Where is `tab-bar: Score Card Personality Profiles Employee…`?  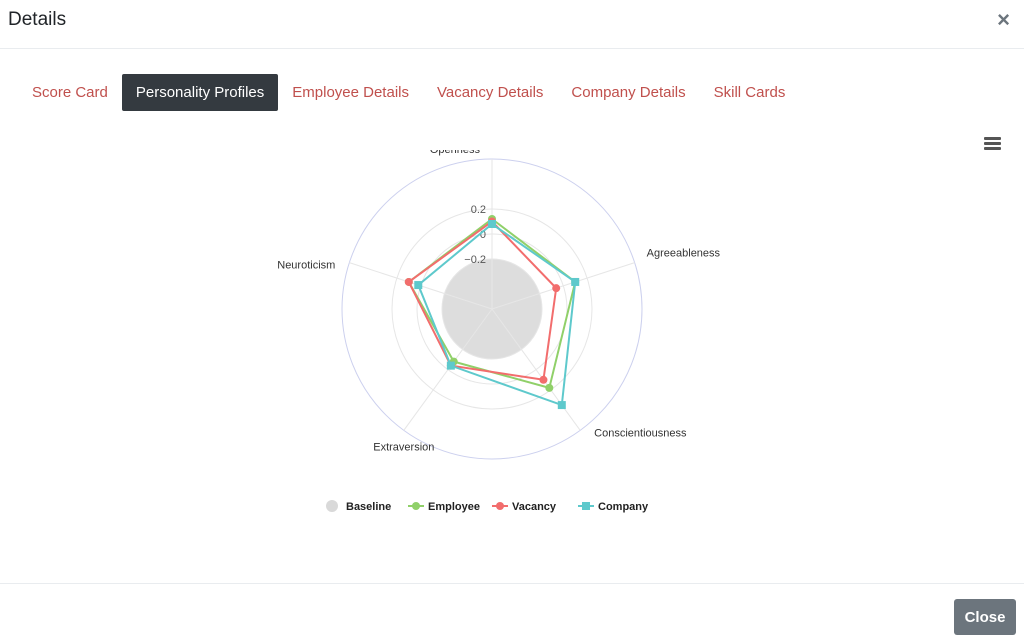
tab-bar: Score Card Personality Profiles Employee… is located at coordinates (408, 92).